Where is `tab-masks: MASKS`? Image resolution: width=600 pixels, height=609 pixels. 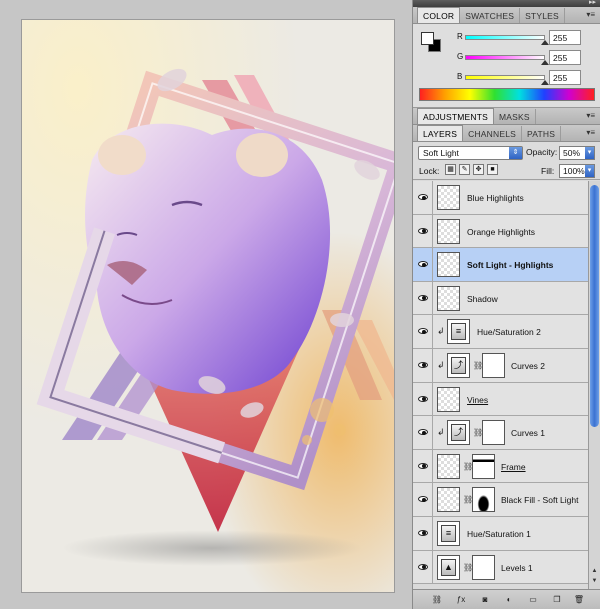
tab-masks: MASKS is located at coordinates (515, 116).